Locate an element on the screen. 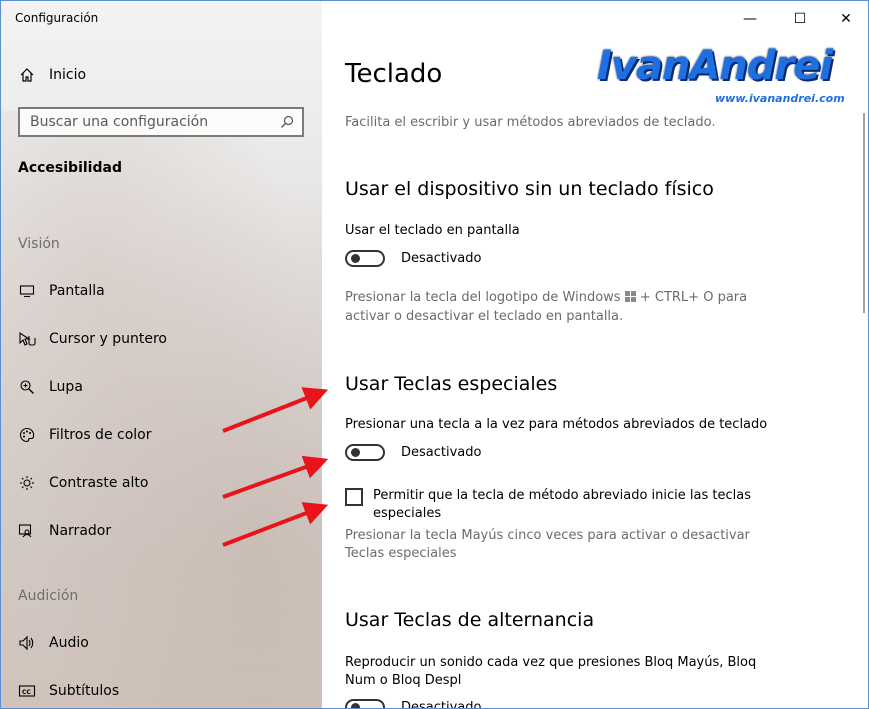  sidebar-item-label: Audio is located at coordinates (69, 643).